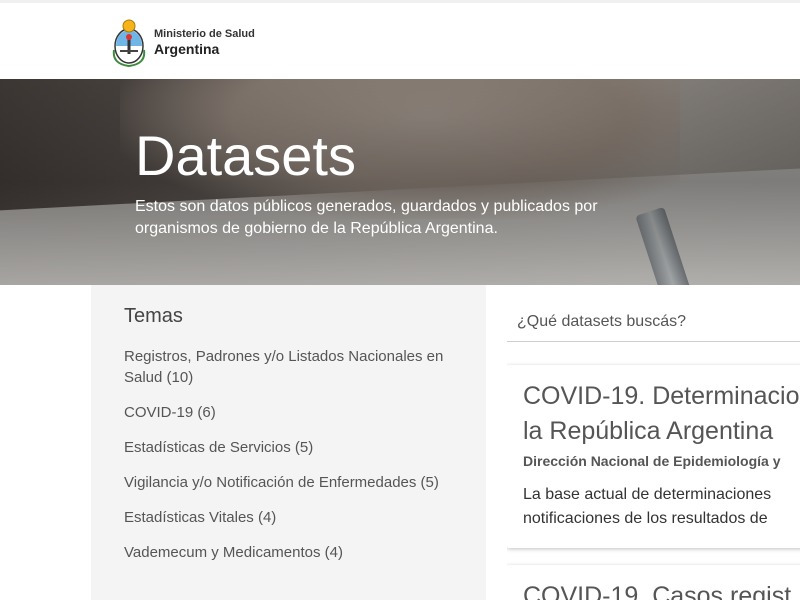 Image resolution: width=800 pixels, height=600 pixels. I want to click on topic-item: COVID-19 (6), so click(289, 412).